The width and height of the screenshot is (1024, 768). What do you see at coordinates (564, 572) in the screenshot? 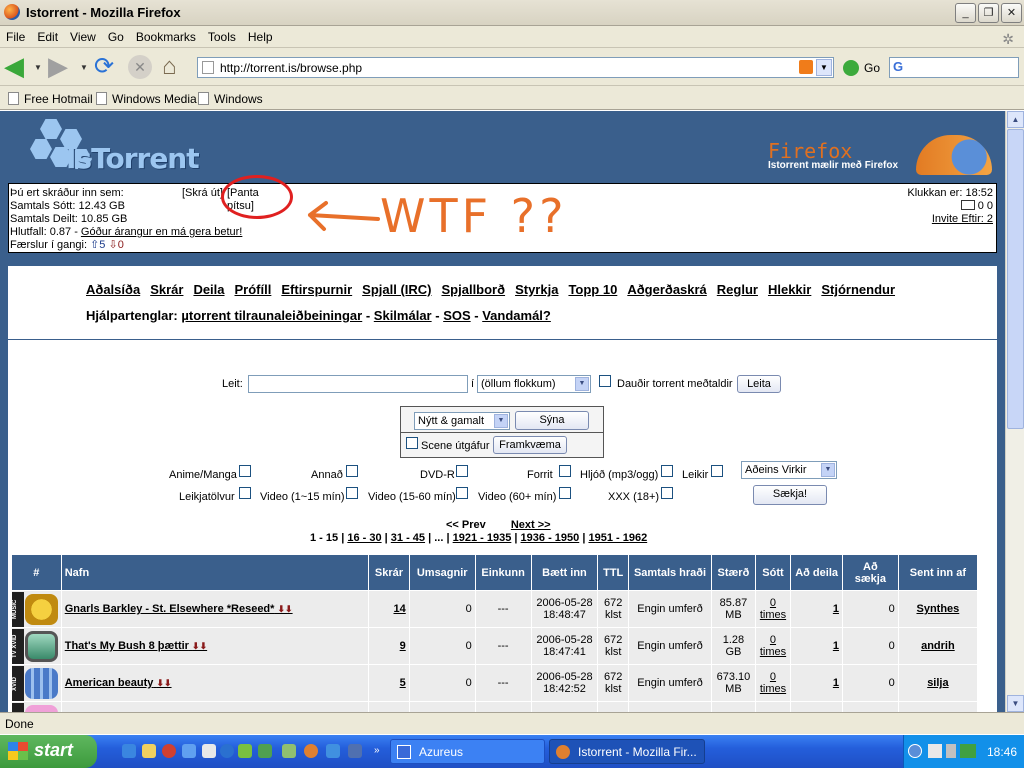
I see `col-added: Bætt inn` at bounding box center [564, 572].